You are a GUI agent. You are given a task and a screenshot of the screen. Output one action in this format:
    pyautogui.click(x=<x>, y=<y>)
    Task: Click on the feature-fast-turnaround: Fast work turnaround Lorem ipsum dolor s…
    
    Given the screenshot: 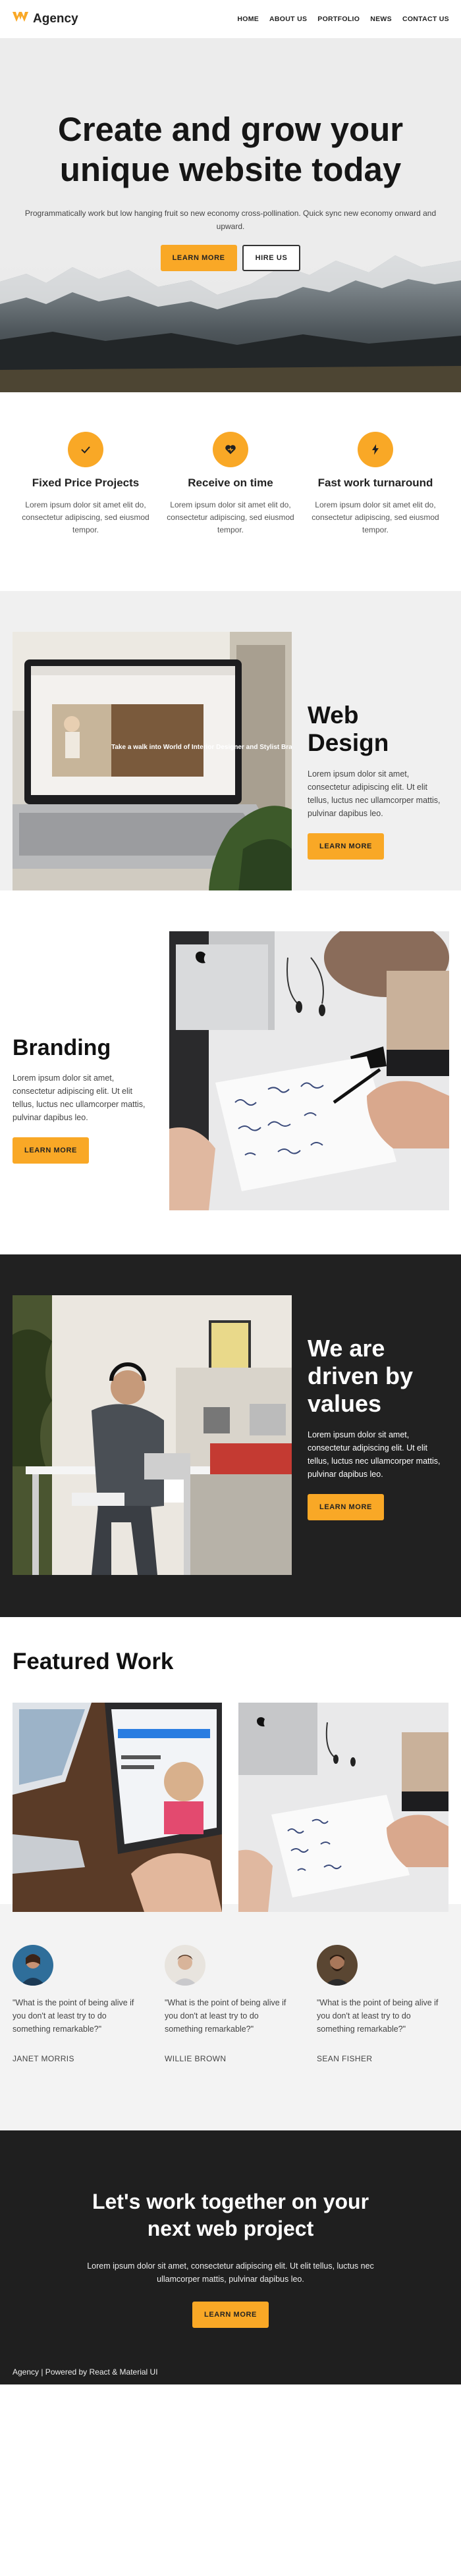 What is the action you would take?
    pyautogui.click(x=375, y=511)
    